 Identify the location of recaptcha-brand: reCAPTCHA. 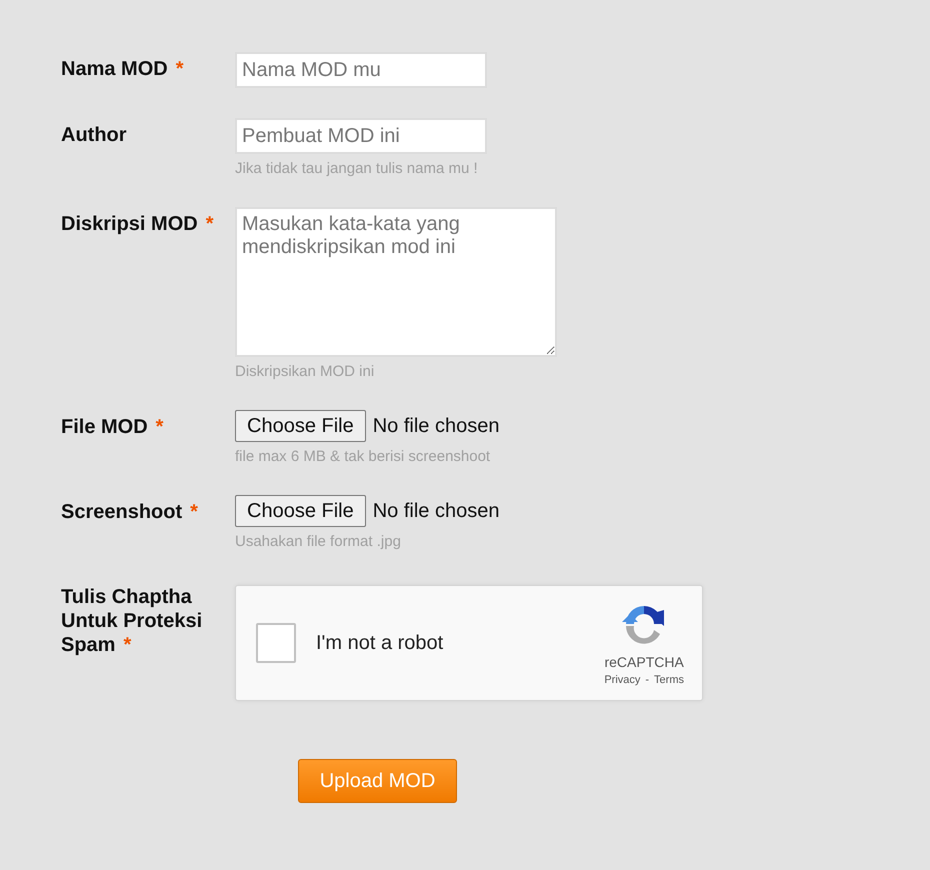
(644, 662).